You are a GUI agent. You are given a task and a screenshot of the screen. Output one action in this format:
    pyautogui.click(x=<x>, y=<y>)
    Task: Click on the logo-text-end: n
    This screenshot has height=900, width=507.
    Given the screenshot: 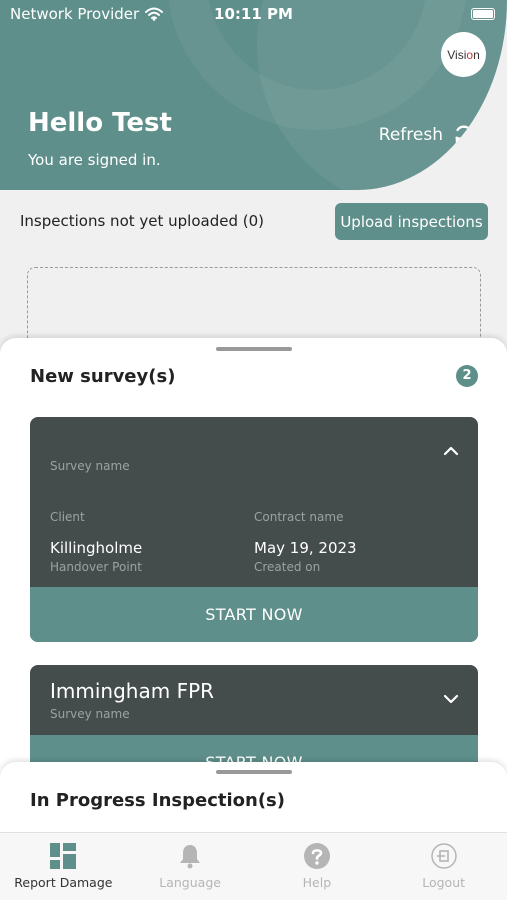 What is the action you would take?
    pyautogui.click(x=476, y=54)
    